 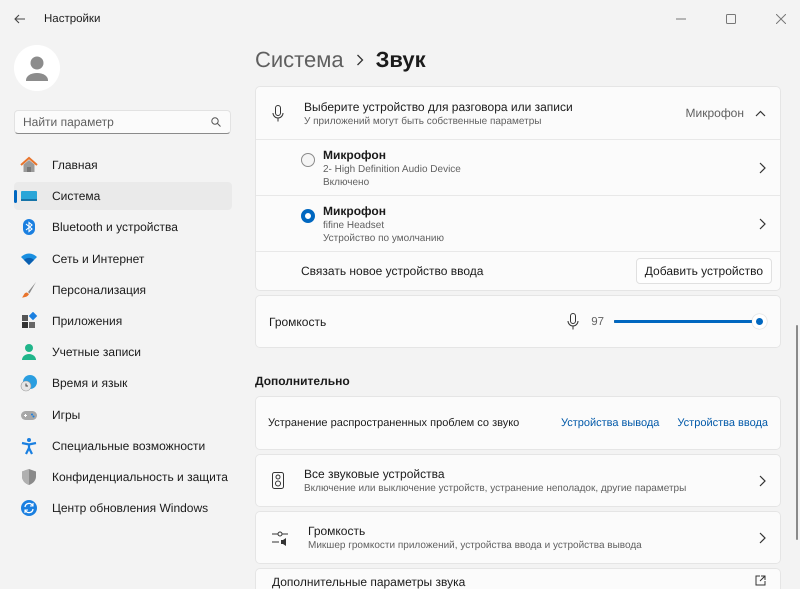 What do you see at coordinates (715, 113) in the screenshot?
I see `selected-device-value: Микрофон` at bounding box center [715, 113].